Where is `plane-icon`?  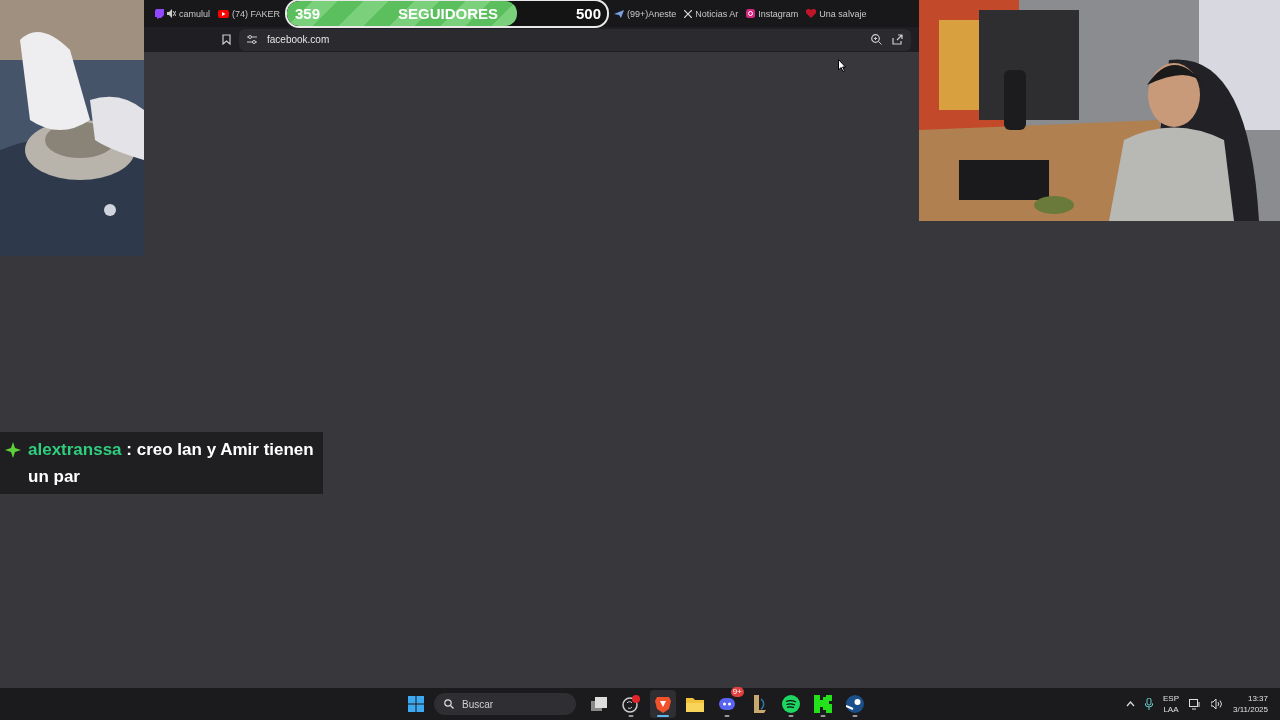
plane-icon is located at coordinates (619, 13).